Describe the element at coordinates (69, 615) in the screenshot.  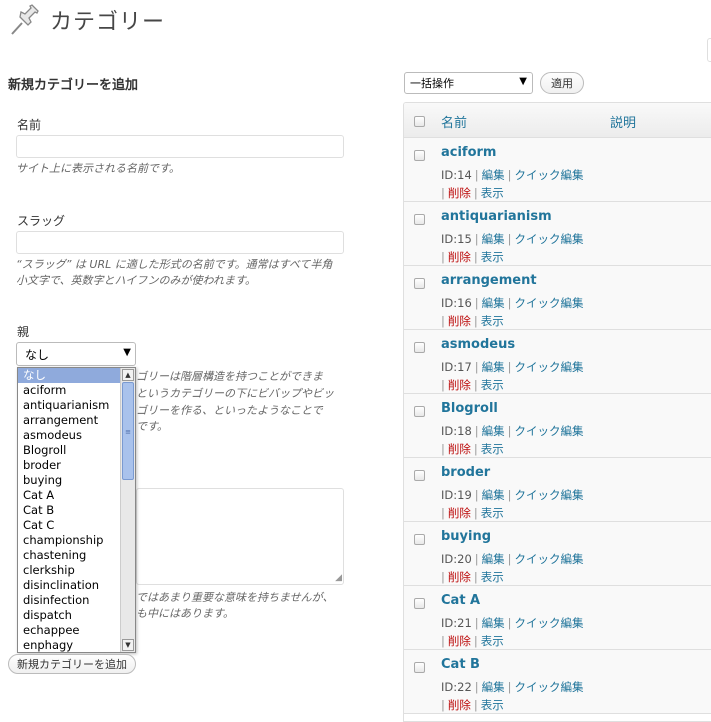
I see `parent-option: dispatch` at that location.